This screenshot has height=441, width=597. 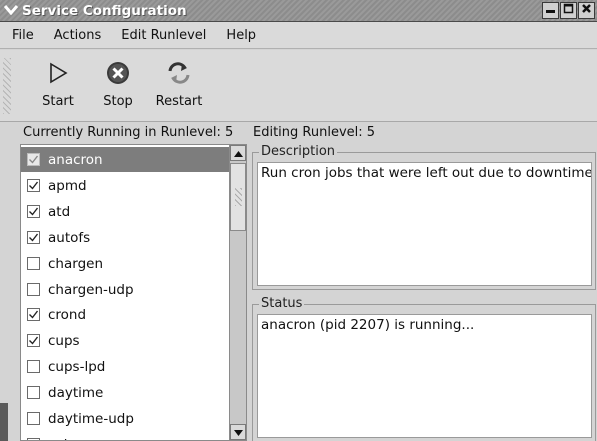 I want to click on minimize-button, so click(x=550, y=10).